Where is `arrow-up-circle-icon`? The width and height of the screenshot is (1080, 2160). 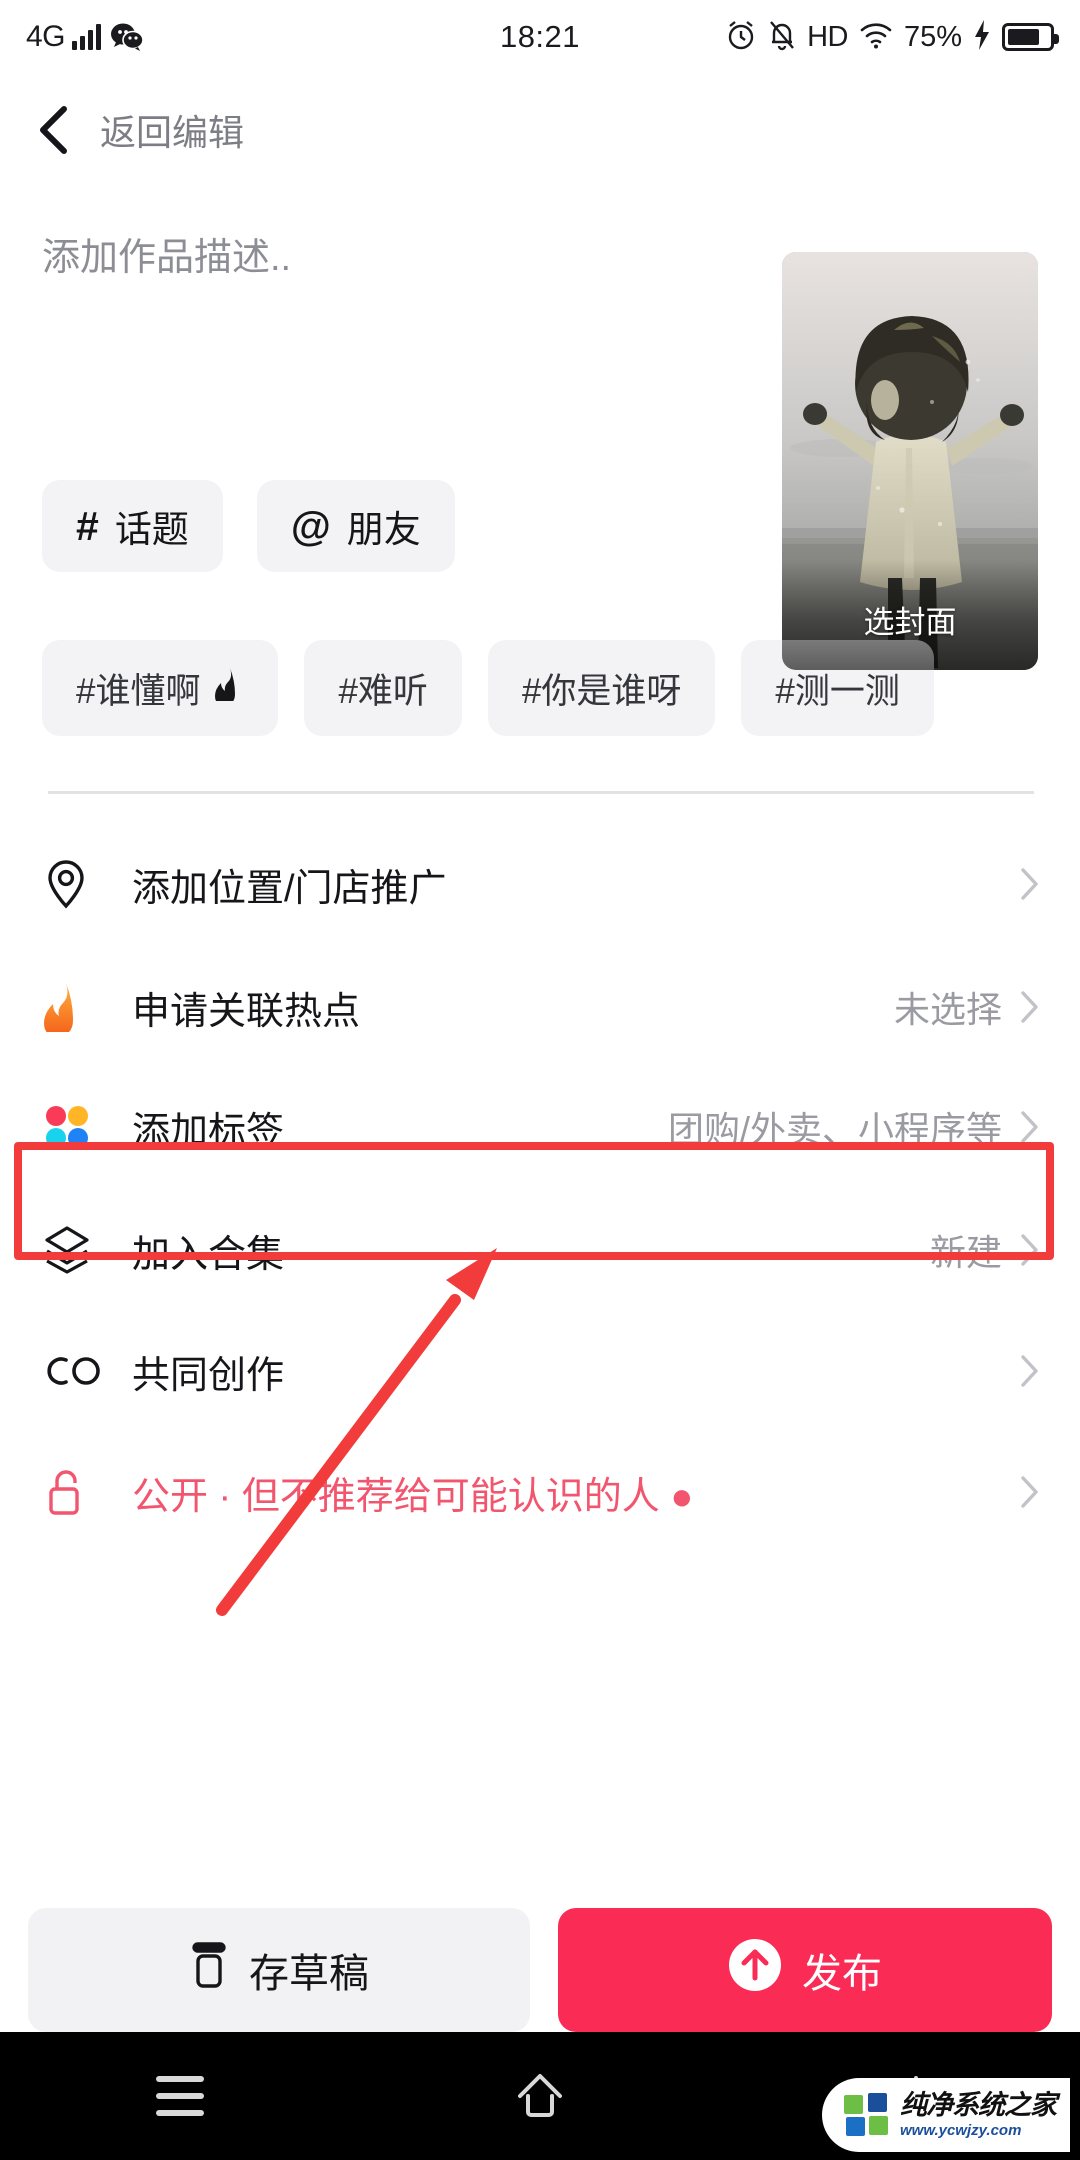
arrow-up-circle-icon is located at coordinates (755, 1970).